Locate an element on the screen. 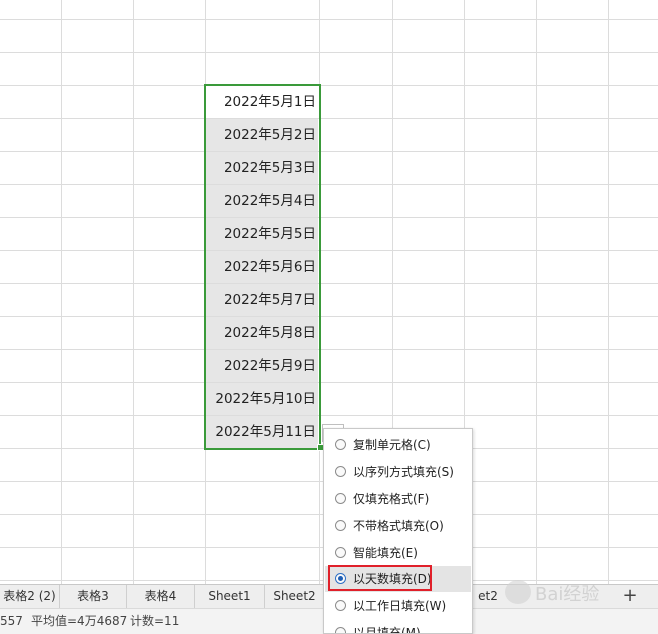 This screenshot has height=634, width=658. menu-item-copy-cells: 复制单元格(C) is located at coordinates (398, 445).